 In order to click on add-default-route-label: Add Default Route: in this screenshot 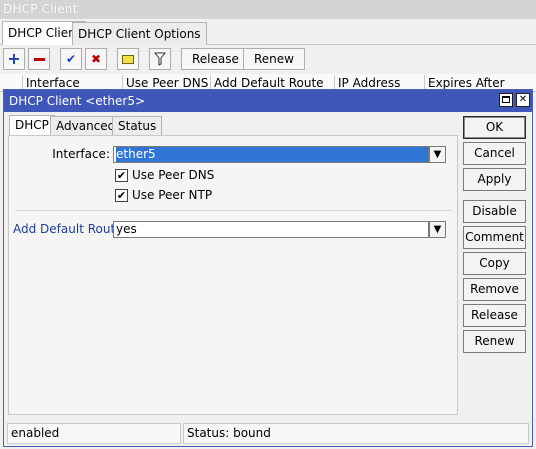, I will do `click(70, 229)`.